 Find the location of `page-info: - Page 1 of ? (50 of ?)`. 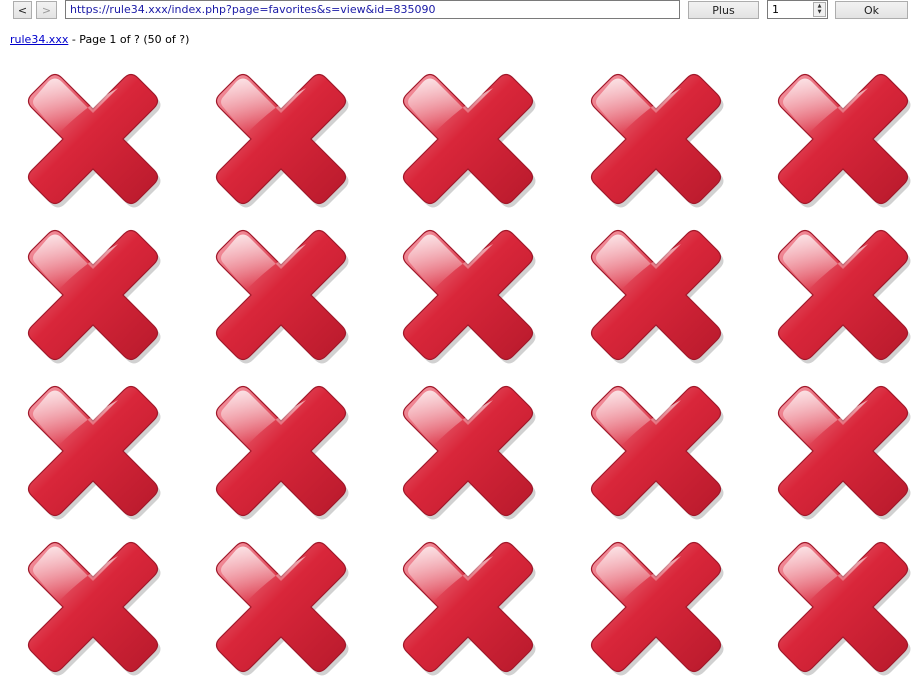

page-info: - Page 1 of ? (50 of ?) is located at coordinates (129, 39).